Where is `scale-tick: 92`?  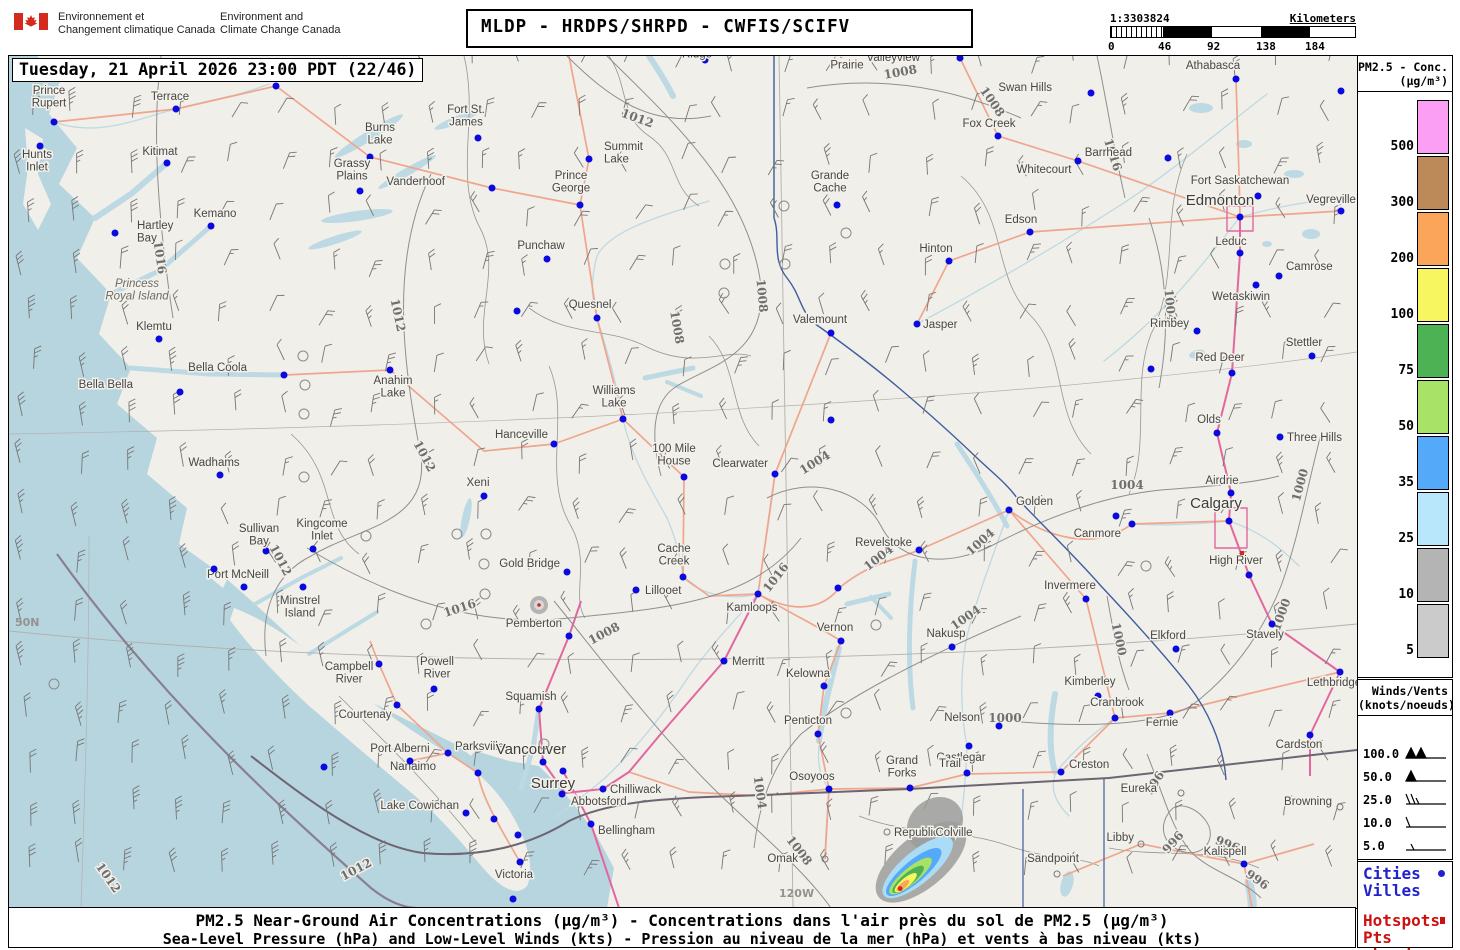 scale-tick: 92 is located at coordinates (1214, 46).